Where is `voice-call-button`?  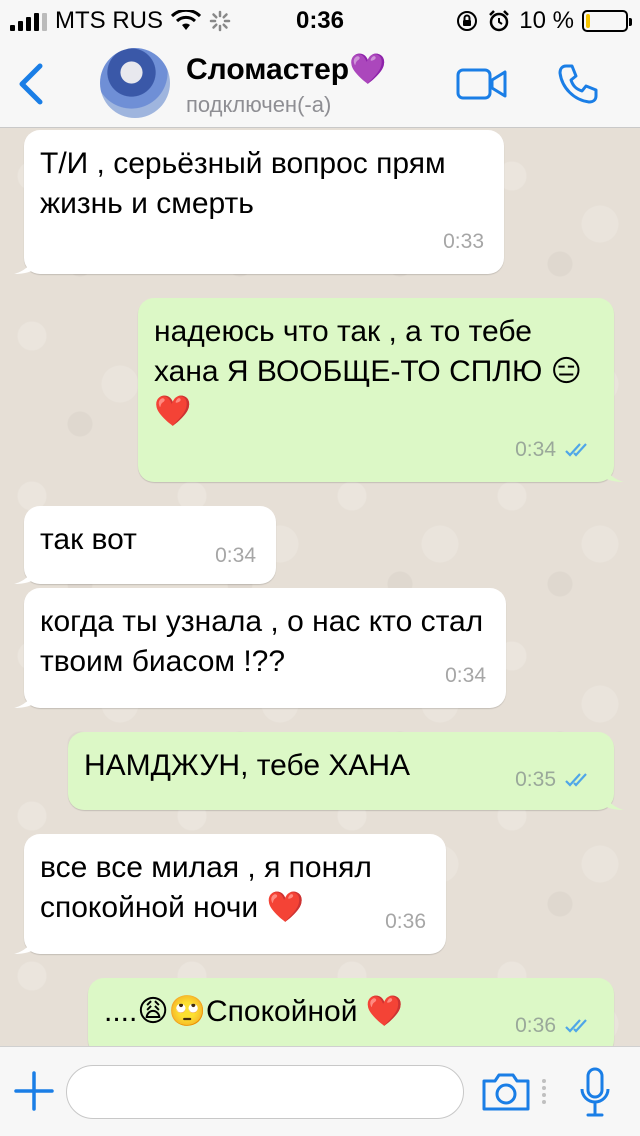
voice-call-button is located at coordinates (578, 84).